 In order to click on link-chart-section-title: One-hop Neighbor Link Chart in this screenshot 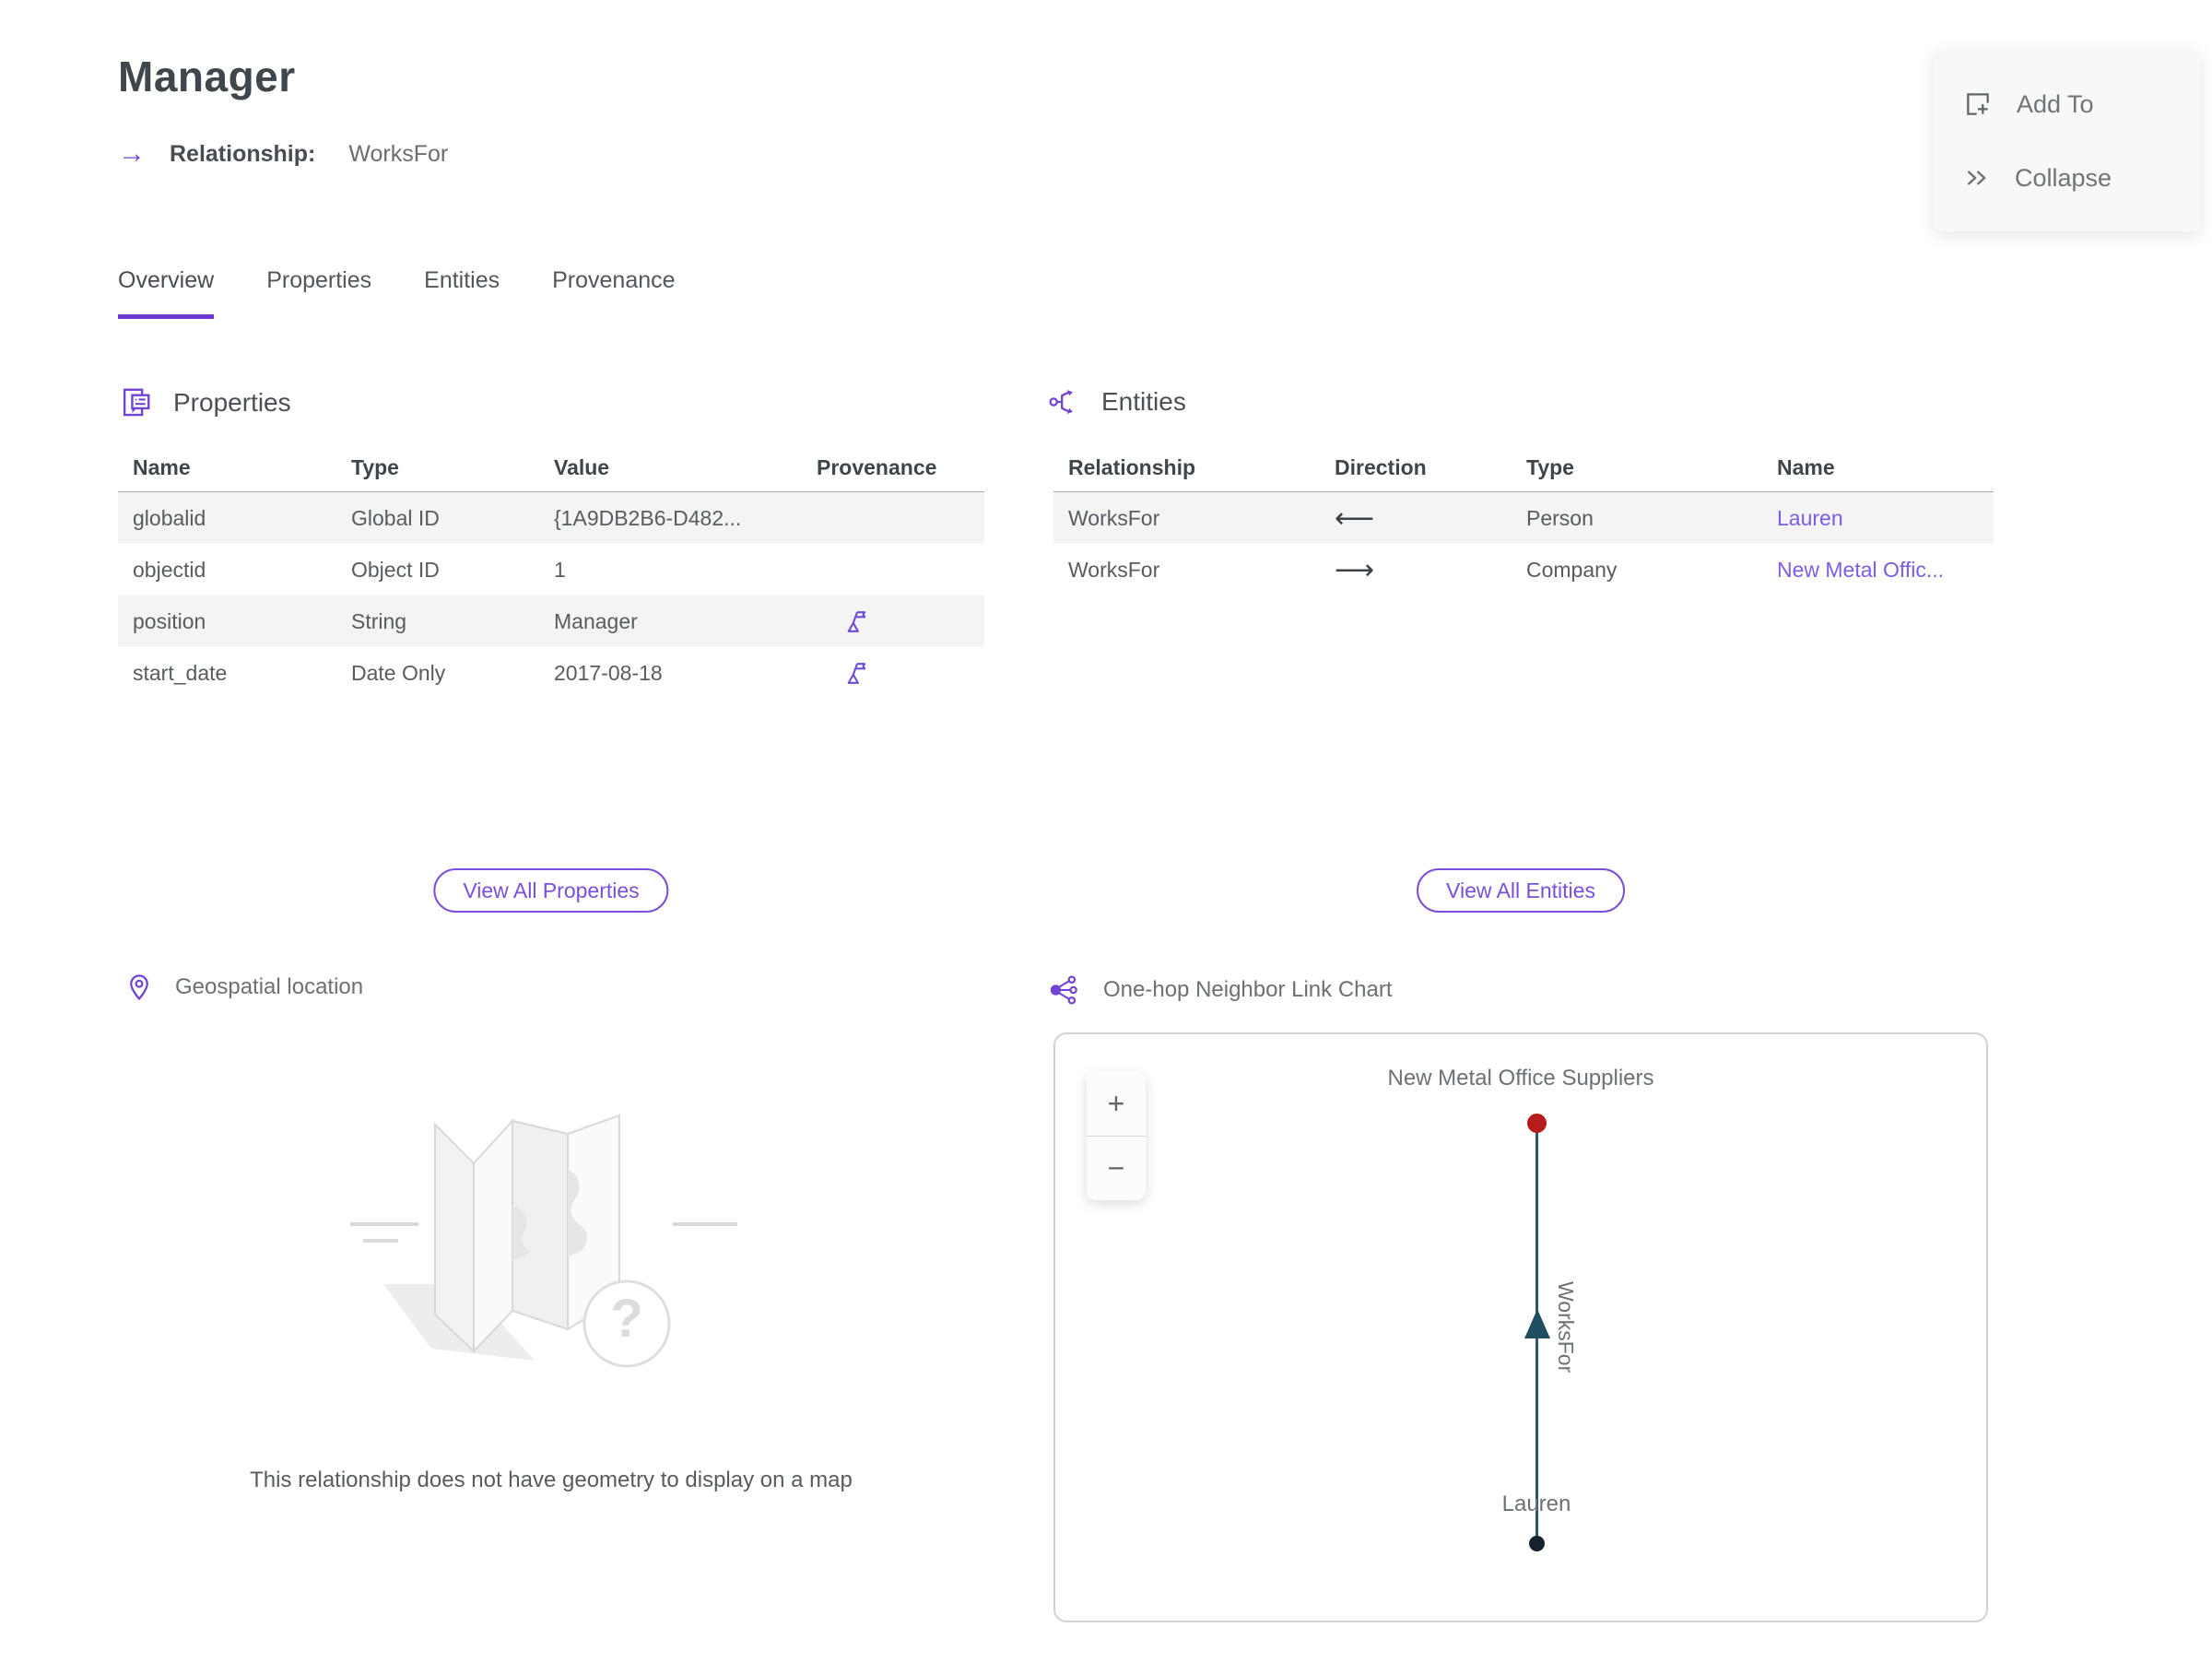, I will do `click(1248, 990)`.